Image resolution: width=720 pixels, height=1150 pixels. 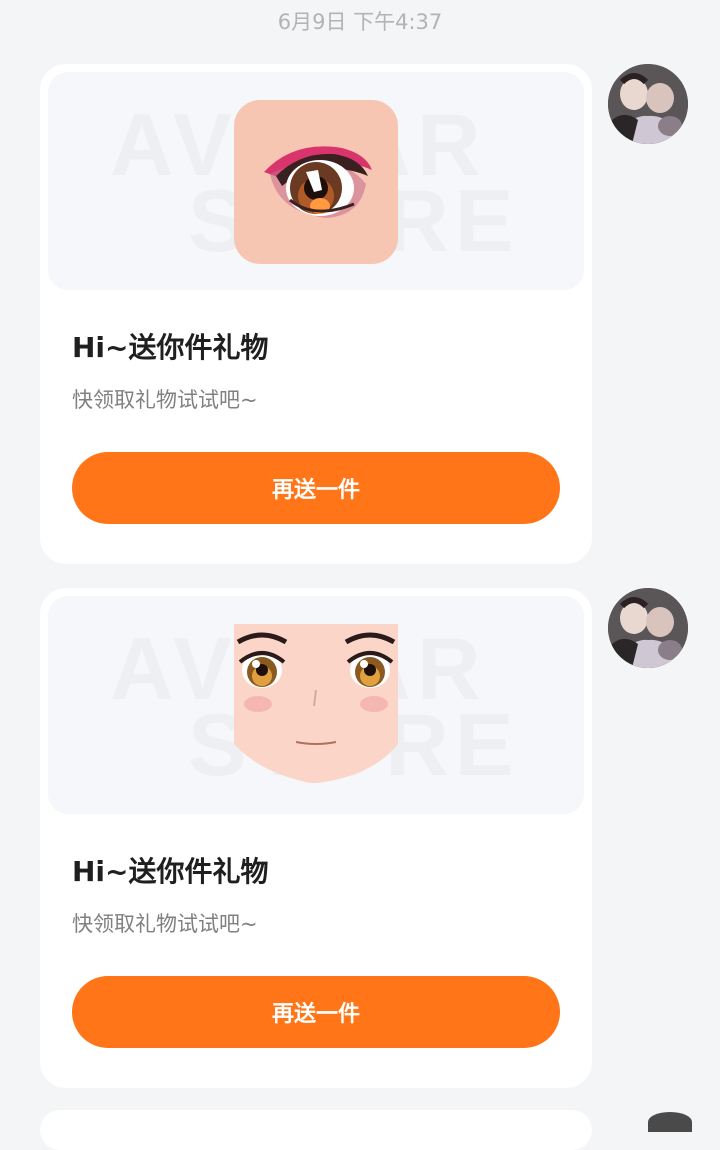 I want to click on avatar-partial, so click(x=670, y=1122).